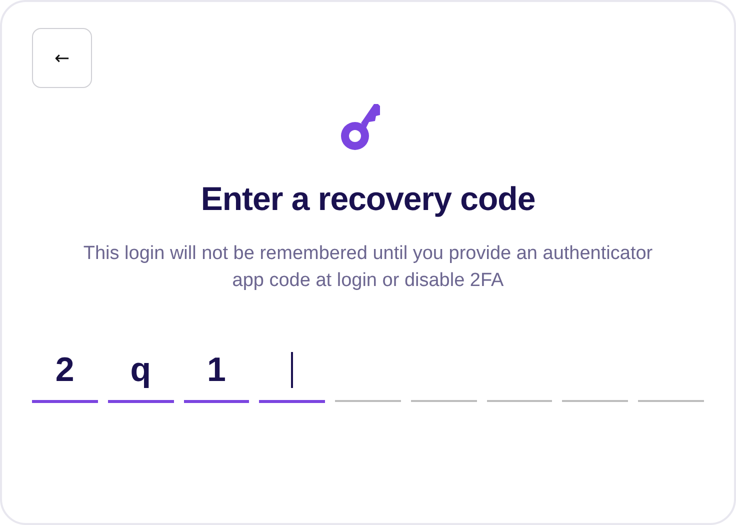  I want to click on description-text: This login will not be remembered until you provide an authenticator app code at login or disable 2FA, so click(368, 267).